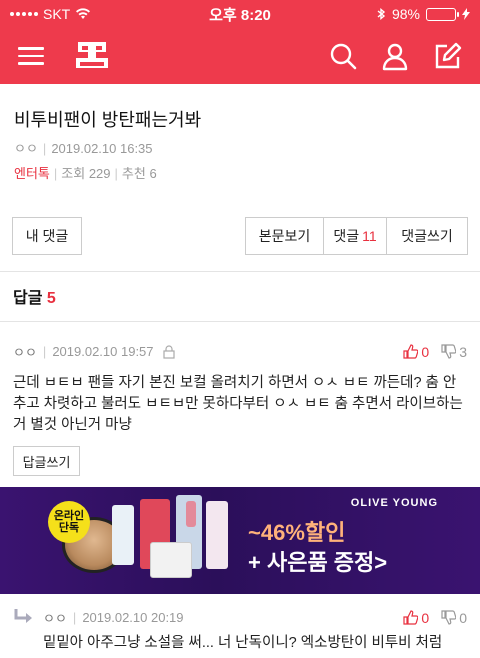 Image resolution: width=480 pixels, height=658 pixels. Describe the element at coordinates (47, 236) in the screenshot. I see `my-comments-button: 내 댓글` at that location.